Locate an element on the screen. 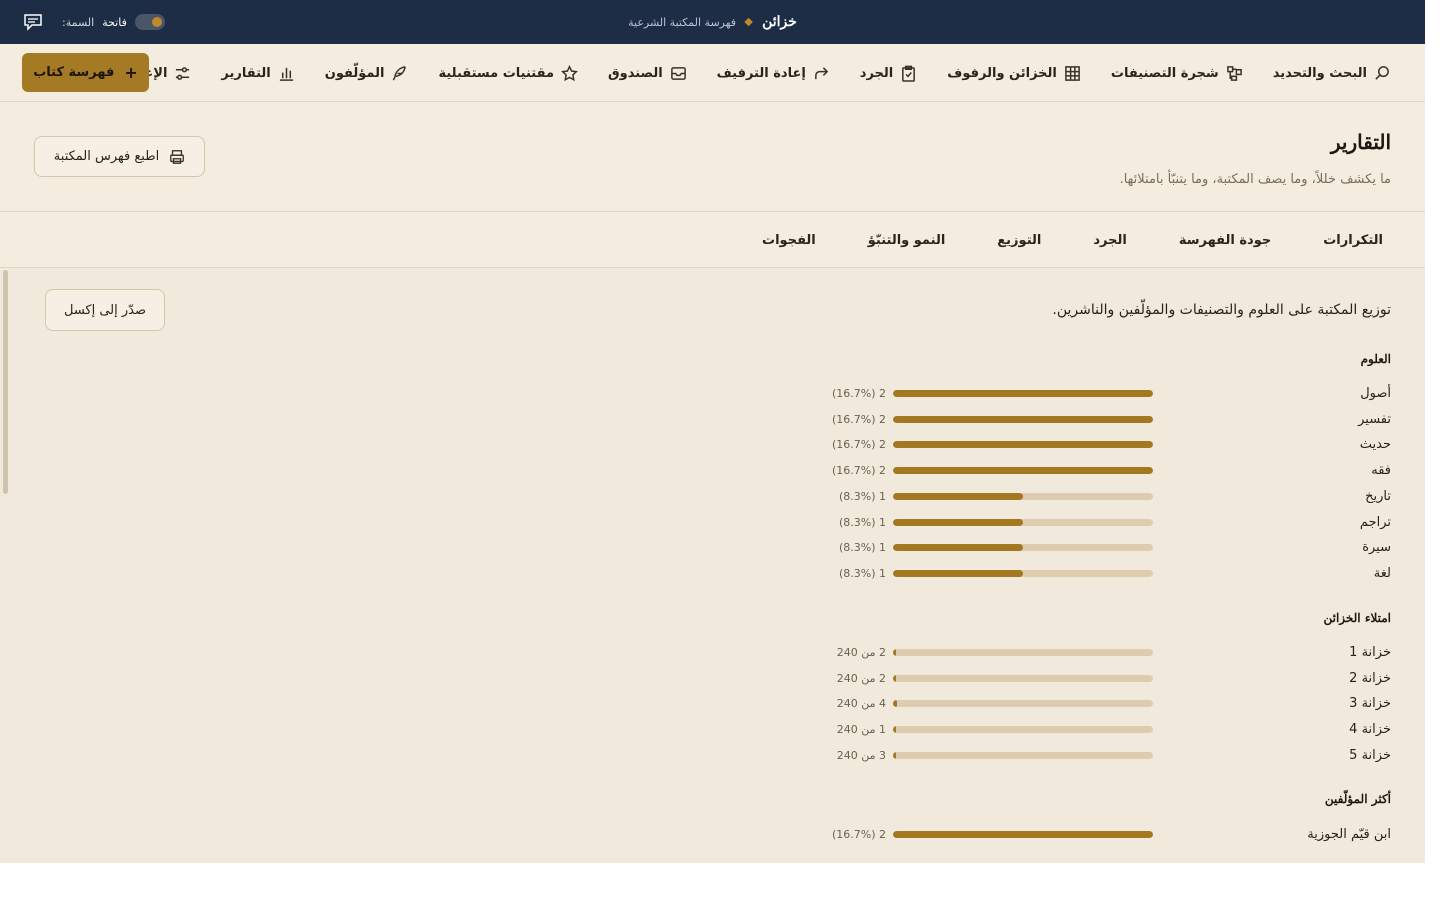 This screenshot has width=1440, height=900. chart-title: العلوم is located at coordinates (1375, 359).